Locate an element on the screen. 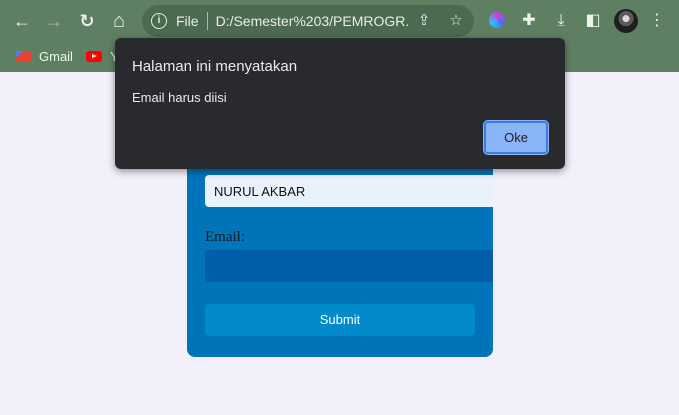 This screenshot has height=415, width=679. email-label: Email: is located at coordinates (225, 237).